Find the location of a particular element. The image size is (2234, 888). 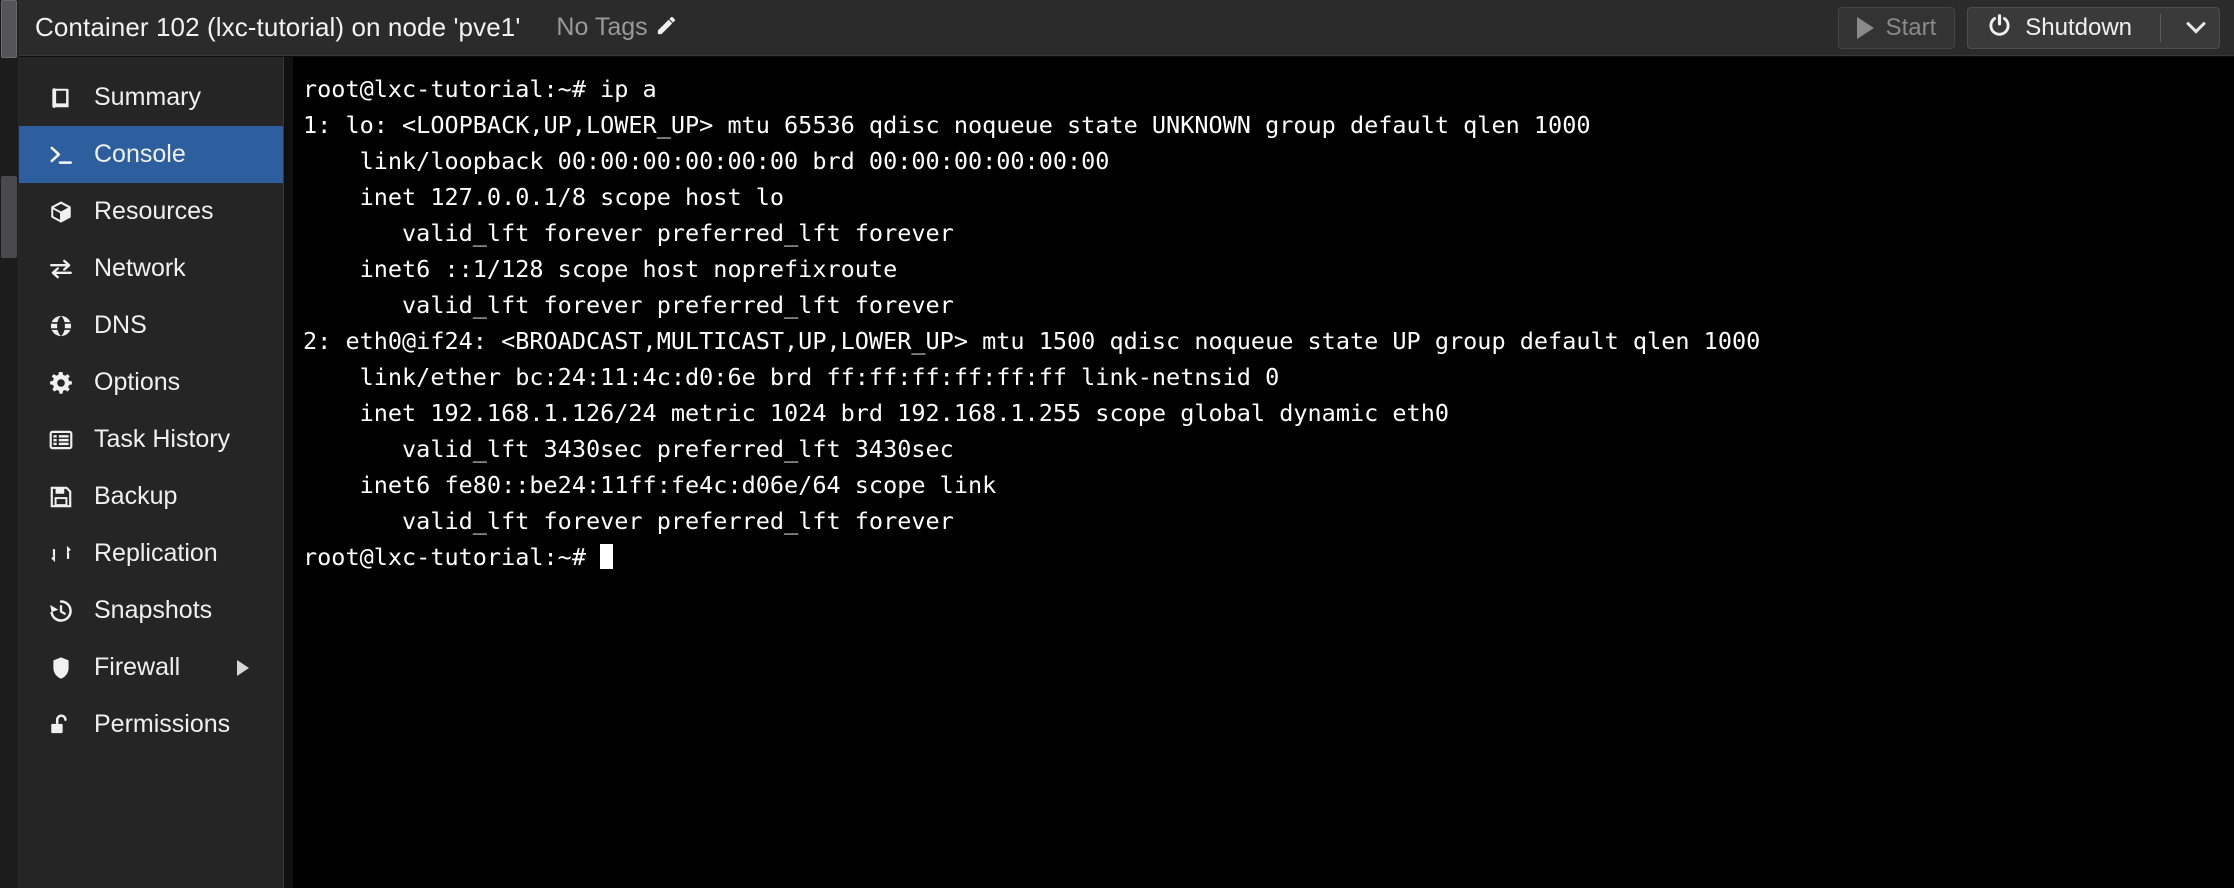

unlock-icon is located at coordinates (61, 725).